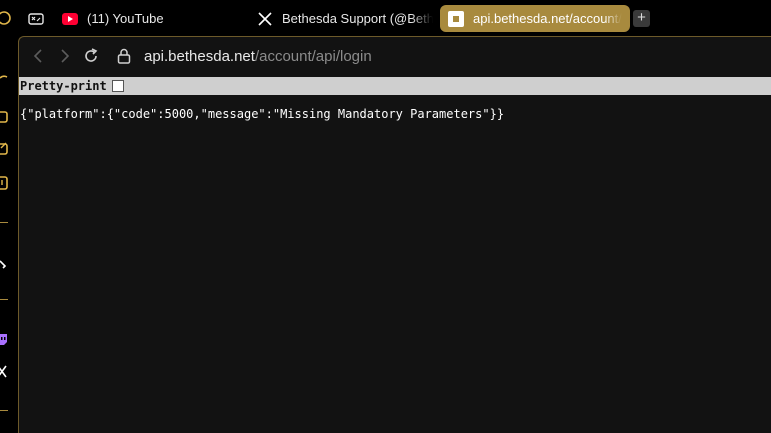  What do you see at coordinates (124, 56) in the screenshot?
I see `lock-icon` at bounding box center [124, 56].